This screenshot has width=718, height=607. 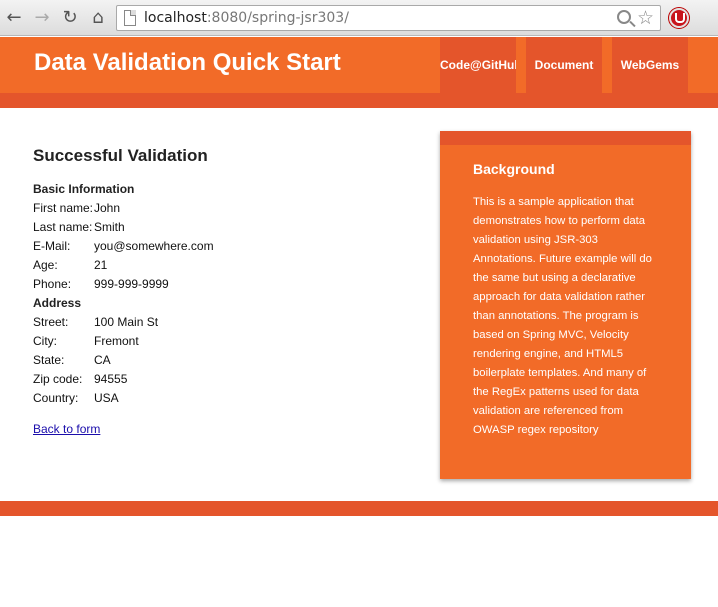 I want to click on field-value: 94555, so click(x=111, y=379).